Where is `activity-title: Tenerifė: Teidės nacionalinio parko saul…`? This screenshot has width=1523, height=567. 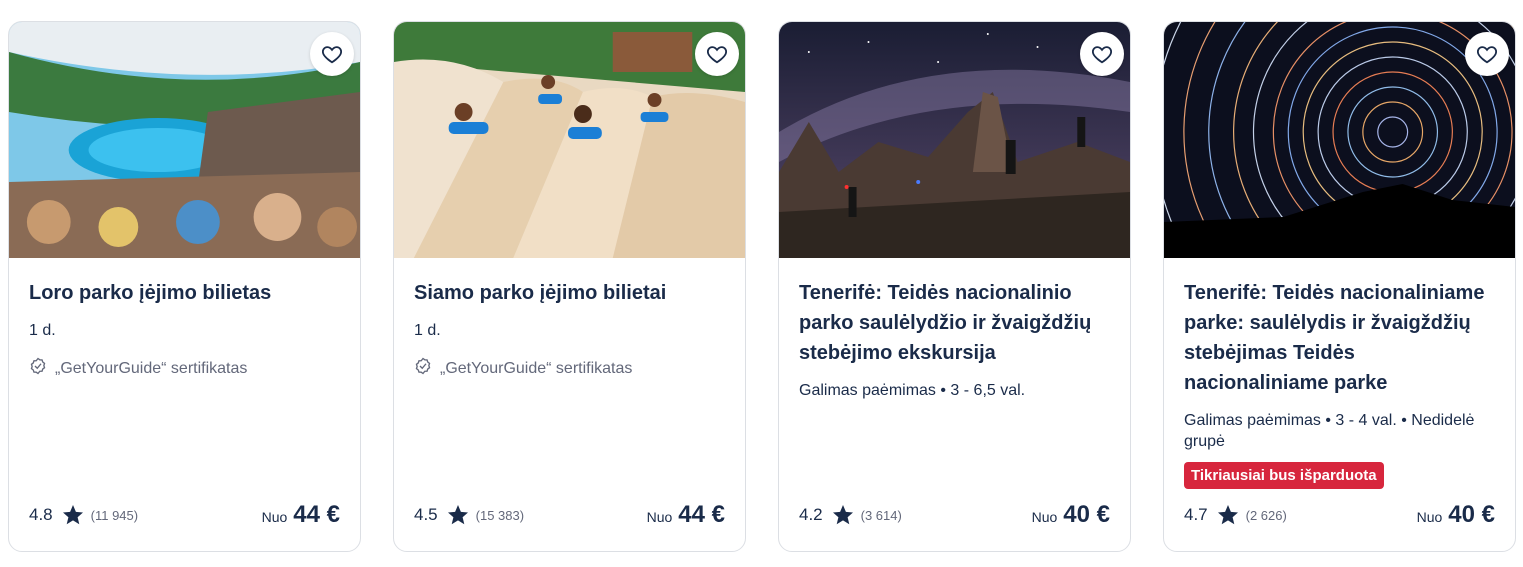 activity-title: Tenerifė: Teidės nacionalinio parko saul… is located at coordinates (954, 323).